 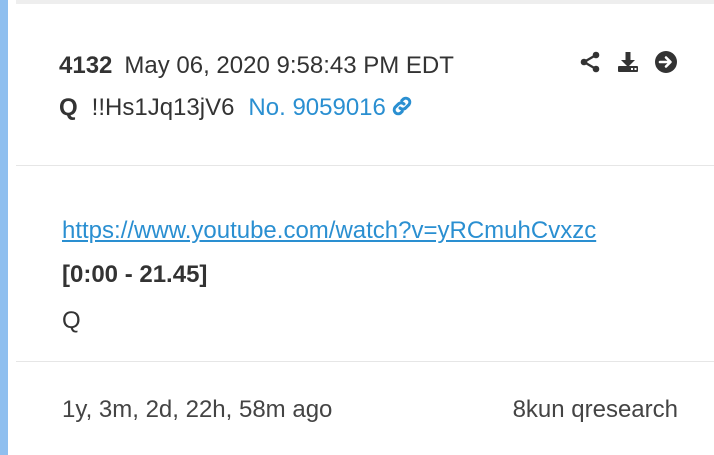 I want to click on post-source: 8kun qresearch, so click(x=595, y=409).